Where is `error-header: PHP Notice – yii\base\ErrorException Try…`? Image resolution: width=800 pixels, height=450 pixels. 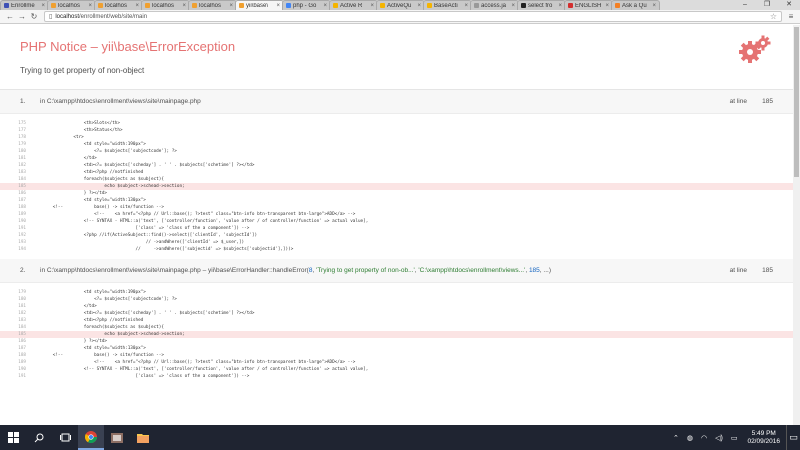
error-header: PHP Notice – yii\base\ErrorException Try… is located at coordinates (396, 57).